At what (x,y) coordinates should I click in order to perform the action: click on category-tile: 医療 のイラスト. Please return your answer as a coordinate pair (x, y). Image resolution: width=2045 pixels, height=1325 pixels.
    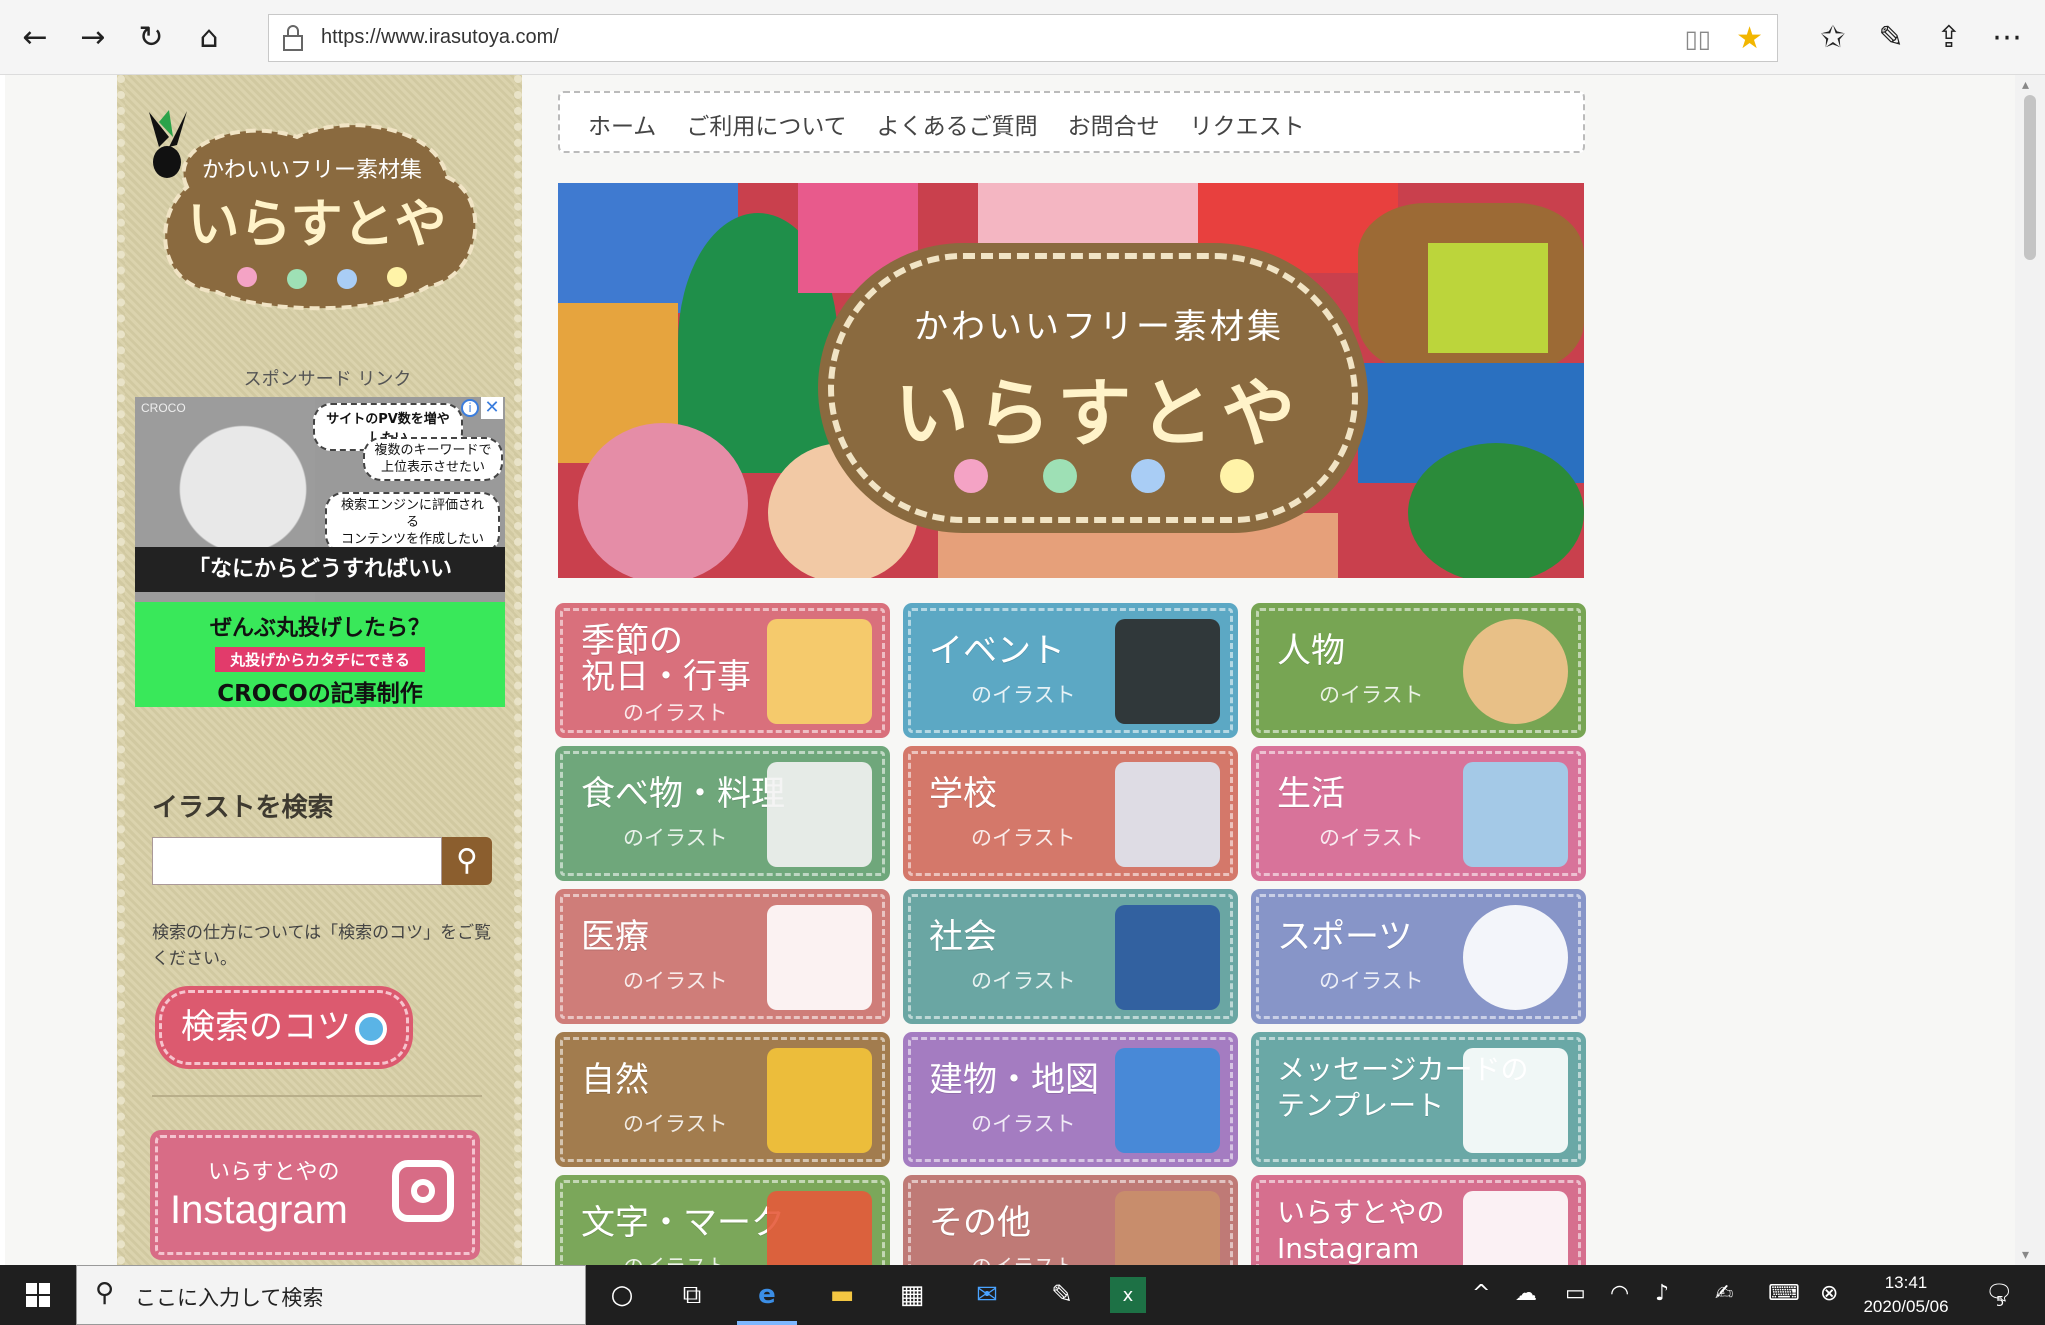
    Looking at the image, I should click on (722, 956).